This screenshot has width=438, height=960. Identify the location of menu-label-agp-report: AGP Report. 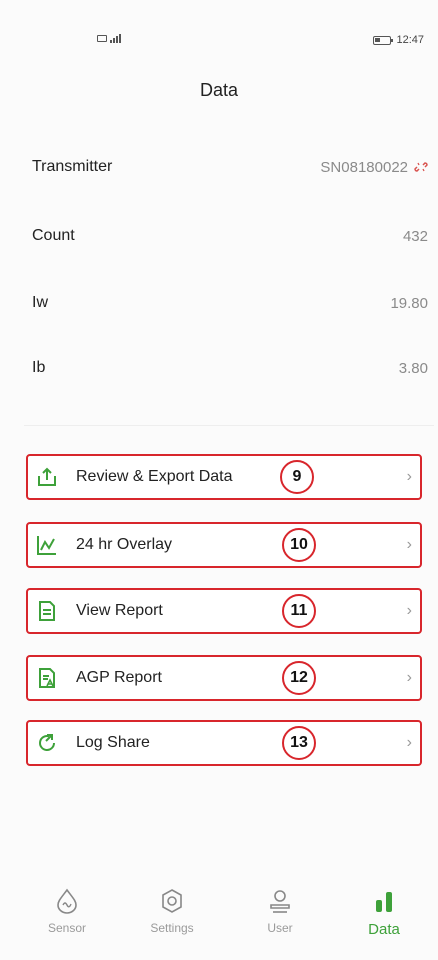
(119, 677).